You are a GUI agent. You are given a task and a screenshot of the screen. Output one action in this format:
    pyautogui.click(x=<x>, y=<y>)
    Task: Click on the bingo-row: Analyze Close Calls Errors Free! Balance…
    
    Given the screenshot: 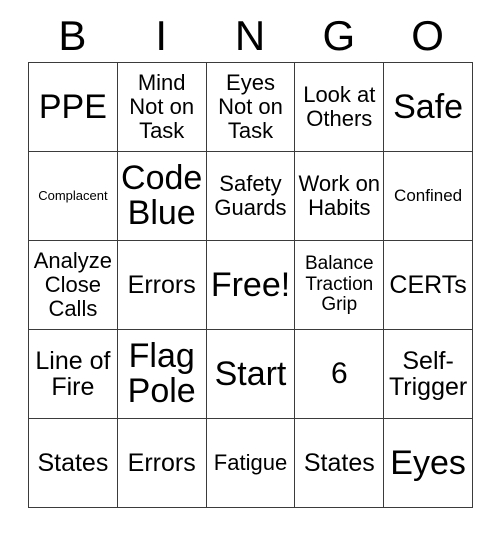 What is the action you would take?
    pyautogui.click(x=250, y=285)
    